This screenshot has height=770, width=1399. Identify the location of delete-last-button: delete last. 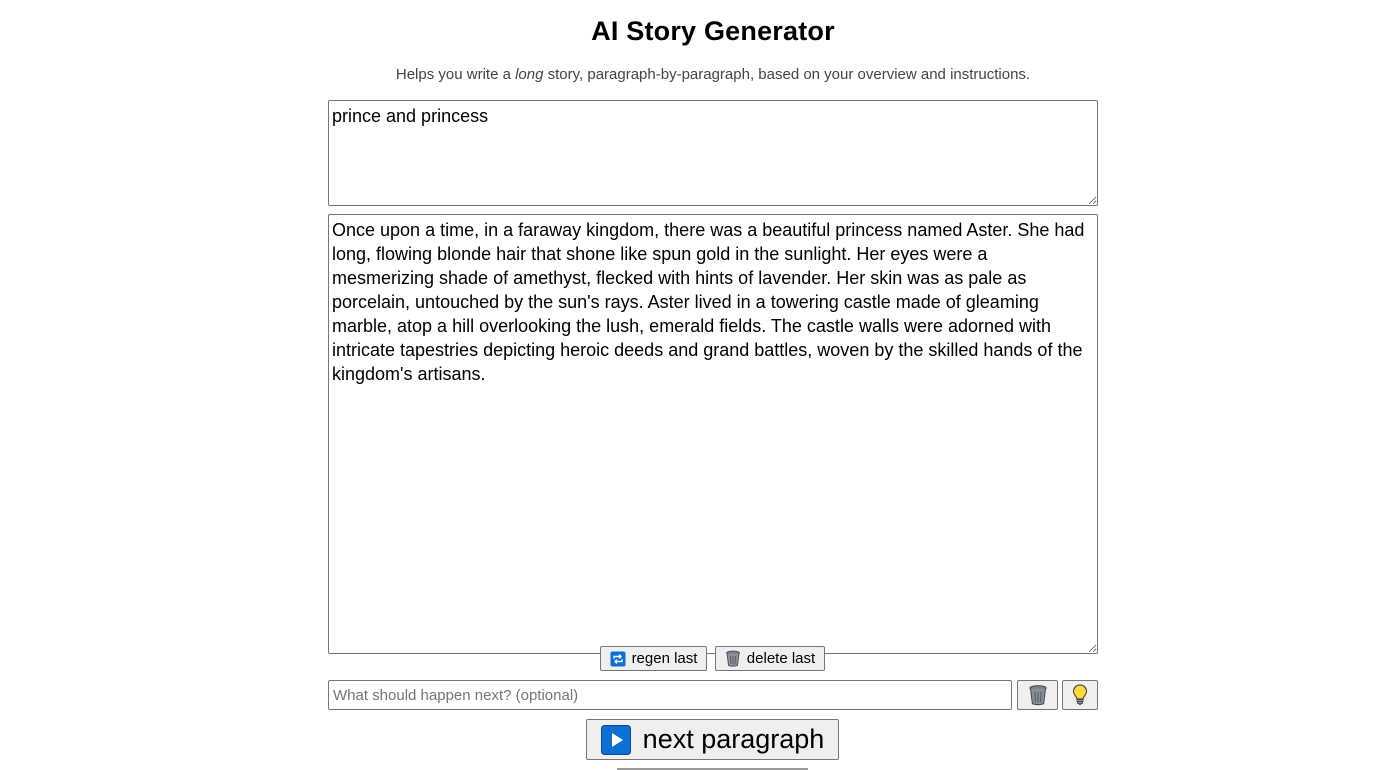
(770, 658).